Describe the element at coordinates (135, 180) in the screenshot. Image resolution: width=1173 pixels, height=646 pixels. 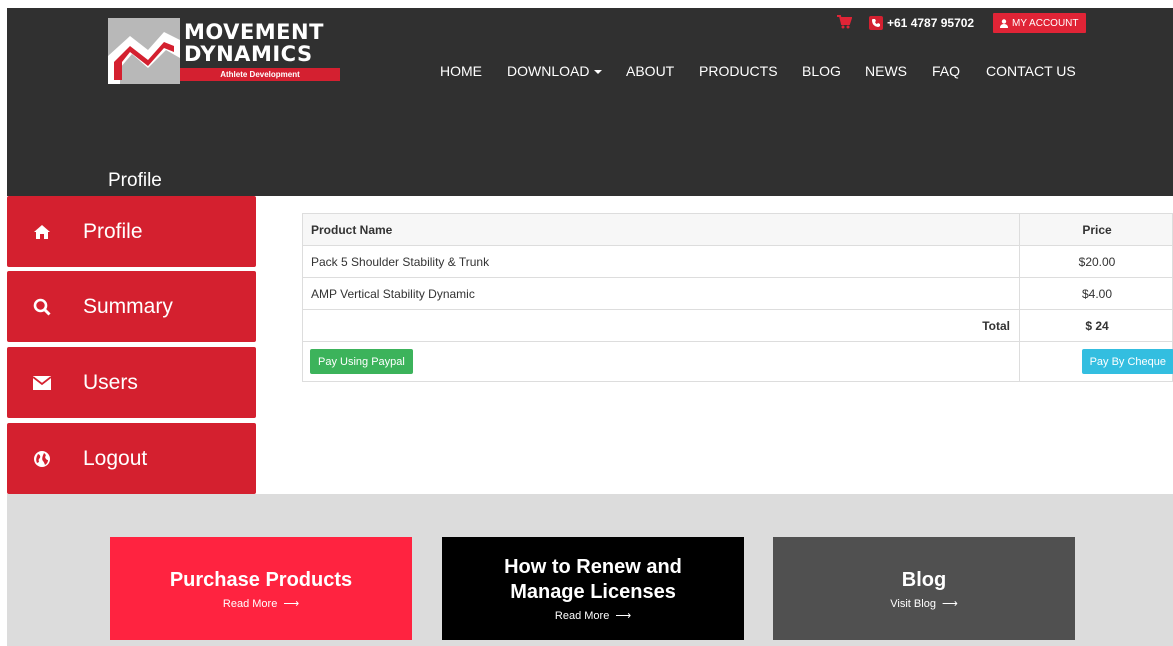
I see `page-title: Profile` at that location.